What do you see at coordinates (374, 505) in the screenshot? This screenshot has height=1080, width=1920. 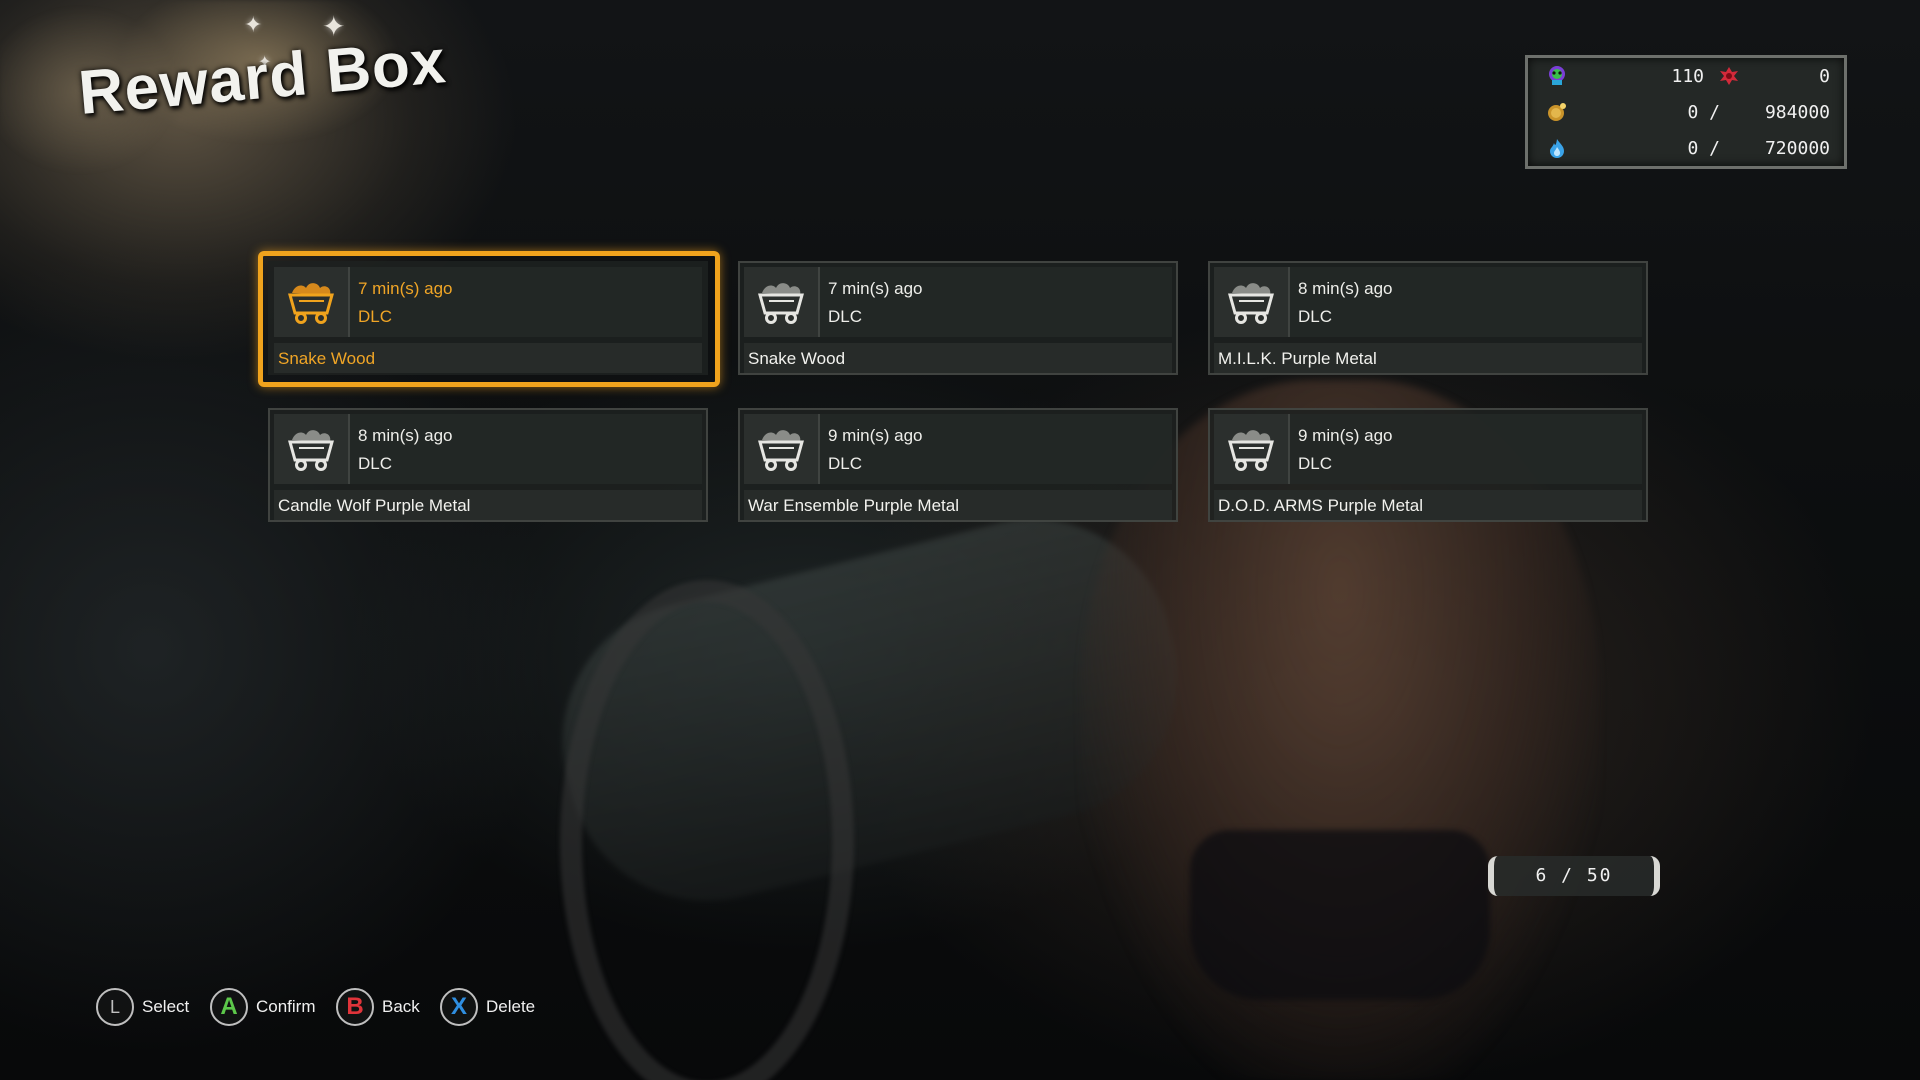 I see `reward-name: Candle Wolf Purple Metal` at bounding box center [374, 505].